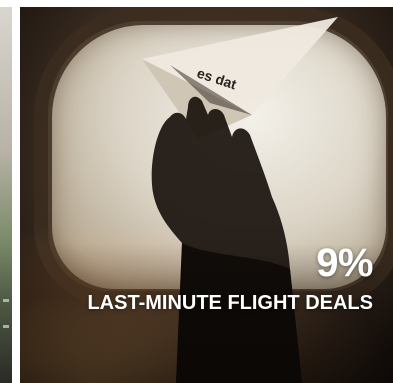 The width and height of the screenshot is (393, 383). What do you see at coordinates (6, 195) in the screenshot?
I see `previous-promo-card-edge` at bounding box center [6, 195].